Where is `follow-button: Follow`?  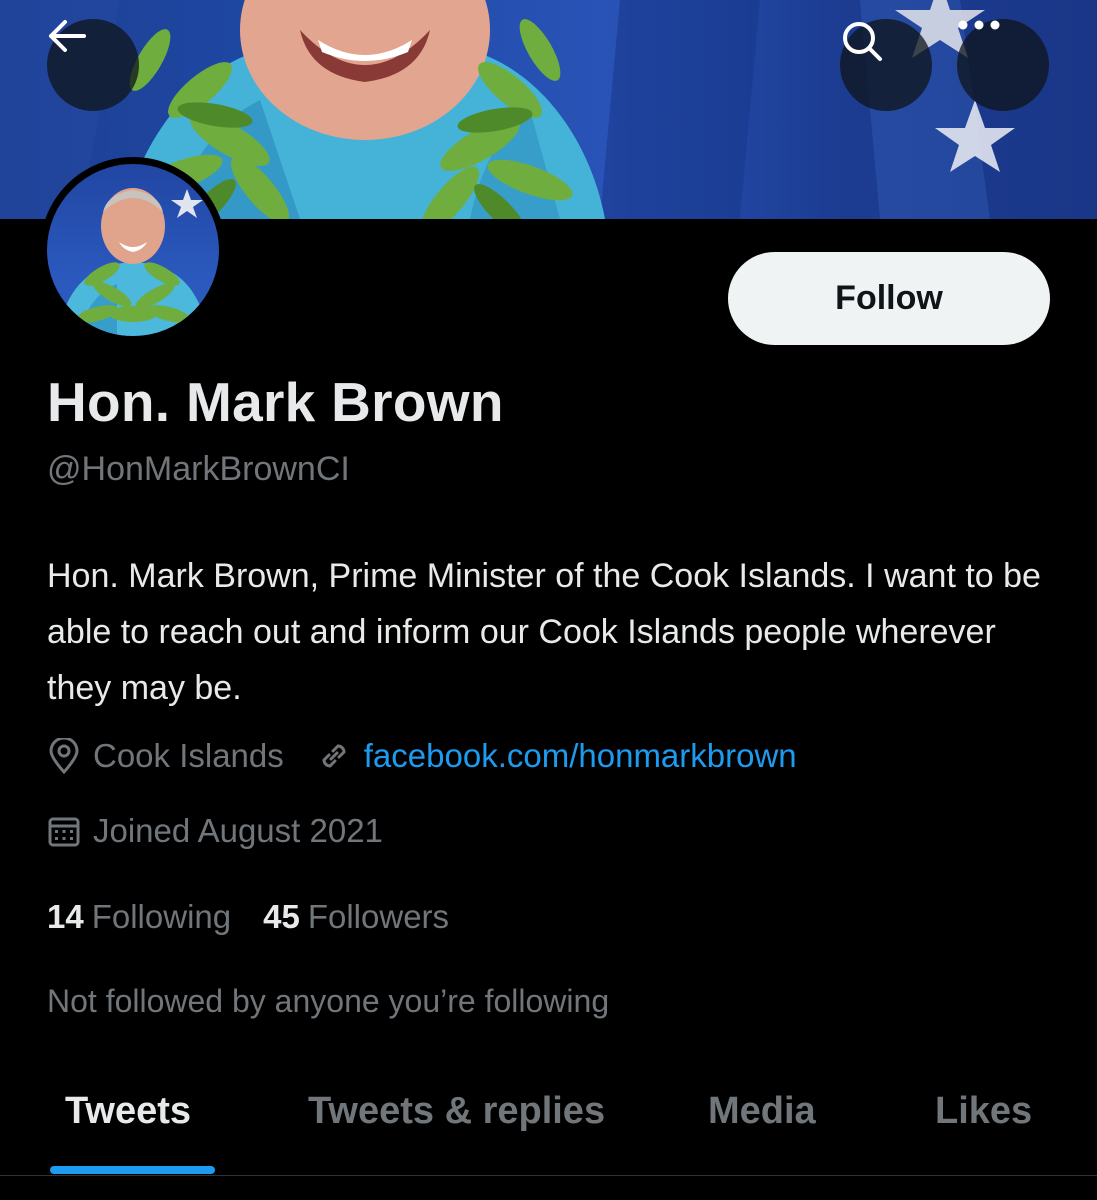 follow-button: Follow is located at coordinates (889, 298).